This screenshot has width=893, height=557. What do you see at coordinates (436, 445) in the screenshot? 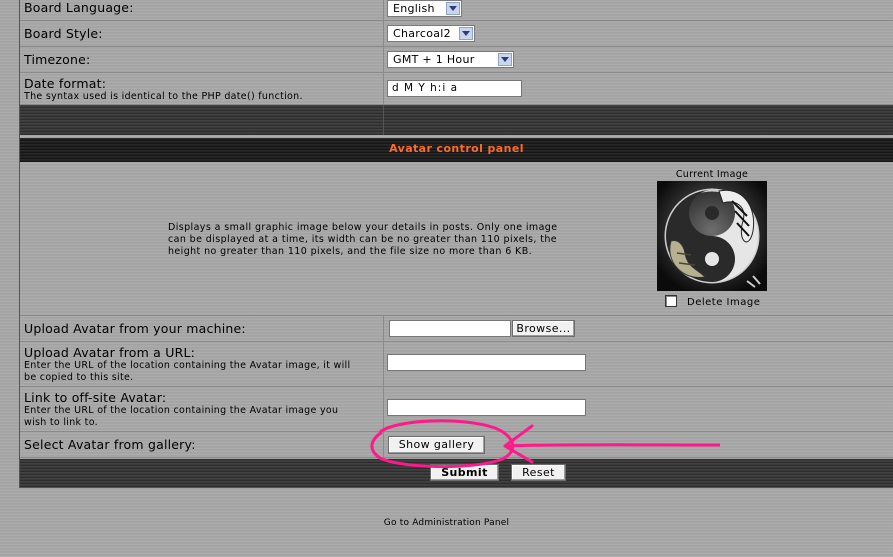
I see `show-gallery-button: Show gallery` at bounding box center [436, 445].